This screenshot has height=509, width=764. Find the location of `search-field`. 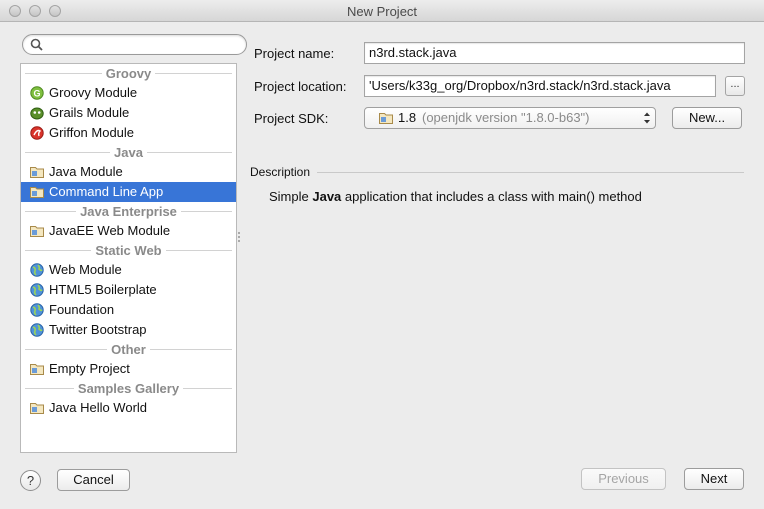

search-field is located at coordinates (134, 44).